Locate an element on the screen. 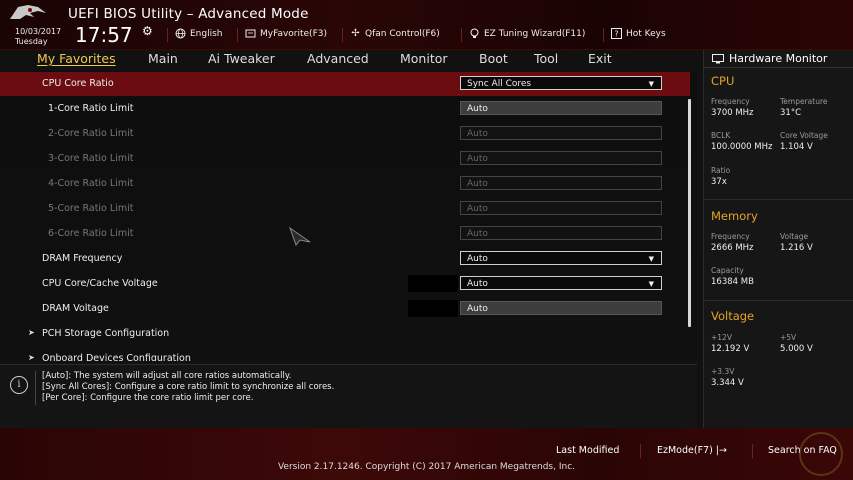 The image size is (853, 480). memory-frequency-label: Frequency is located at coordinates (730, 236).